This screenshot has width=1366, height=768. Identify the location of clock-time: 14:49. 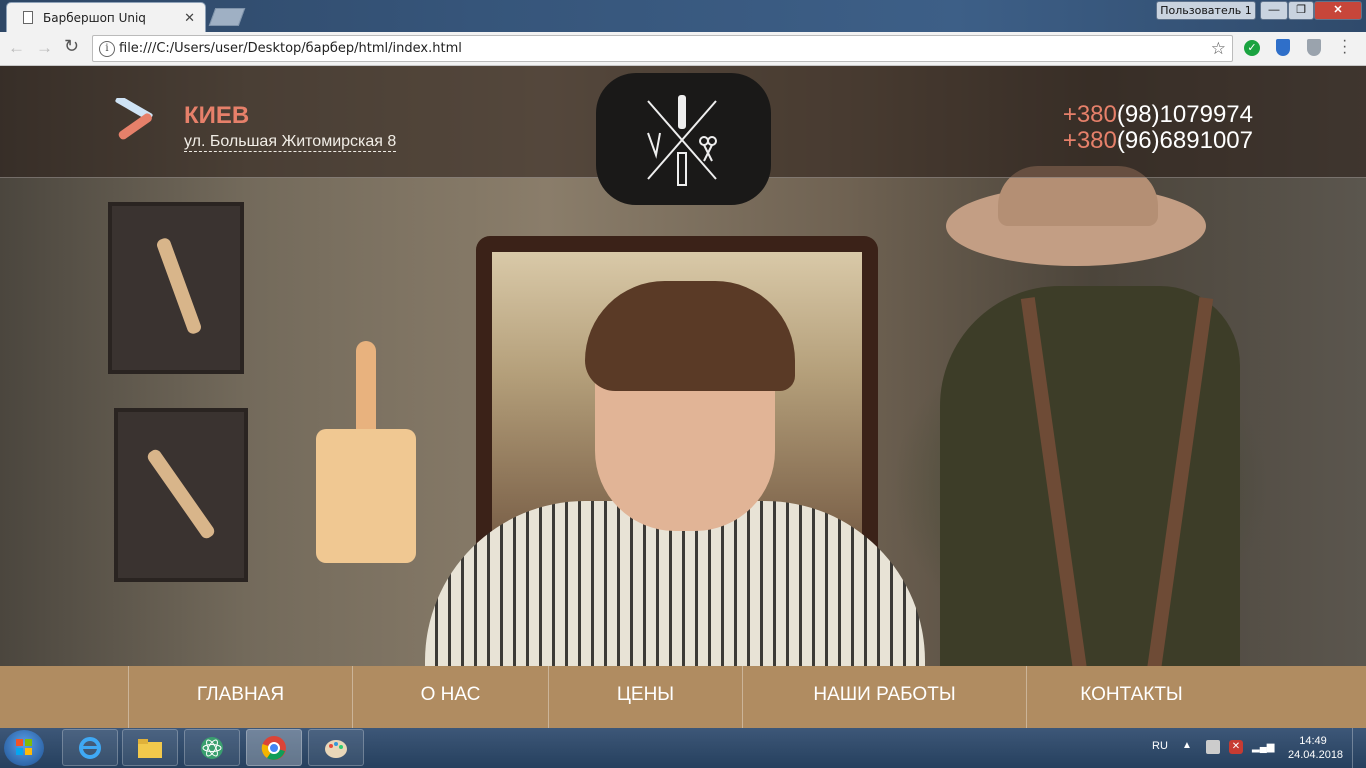
(1313, 741).